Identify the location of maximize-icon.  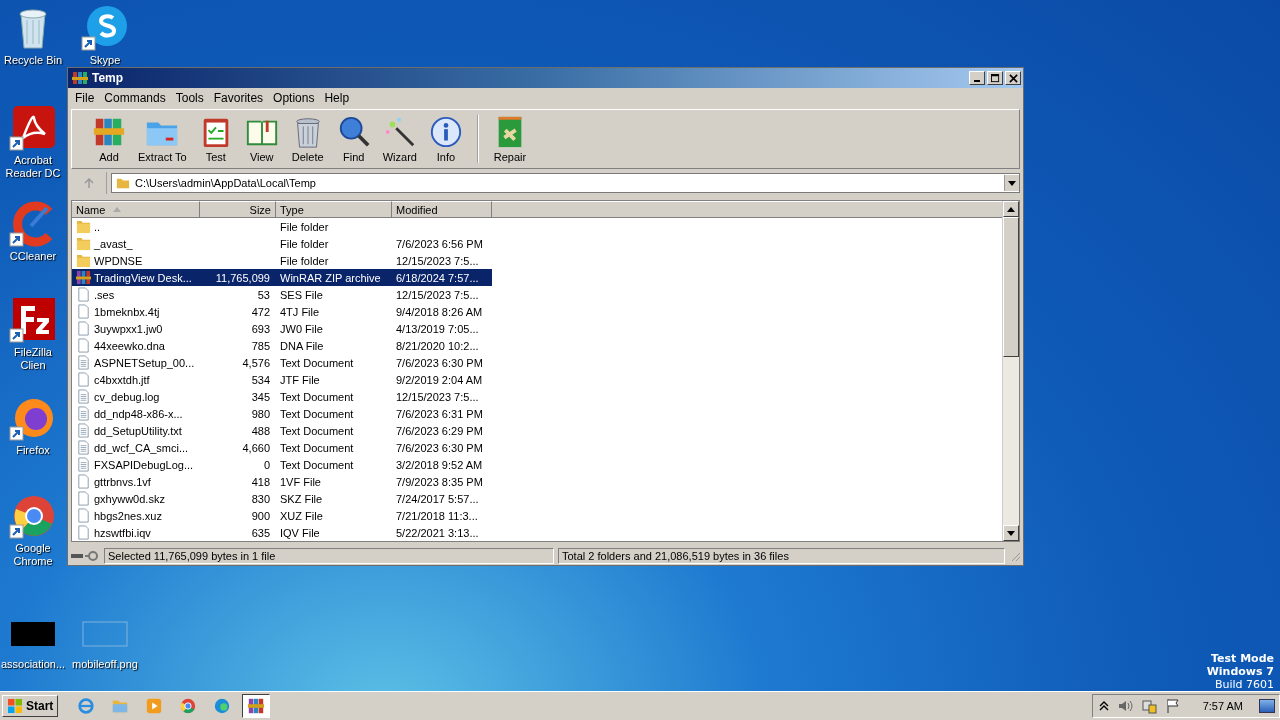
(995, 78).